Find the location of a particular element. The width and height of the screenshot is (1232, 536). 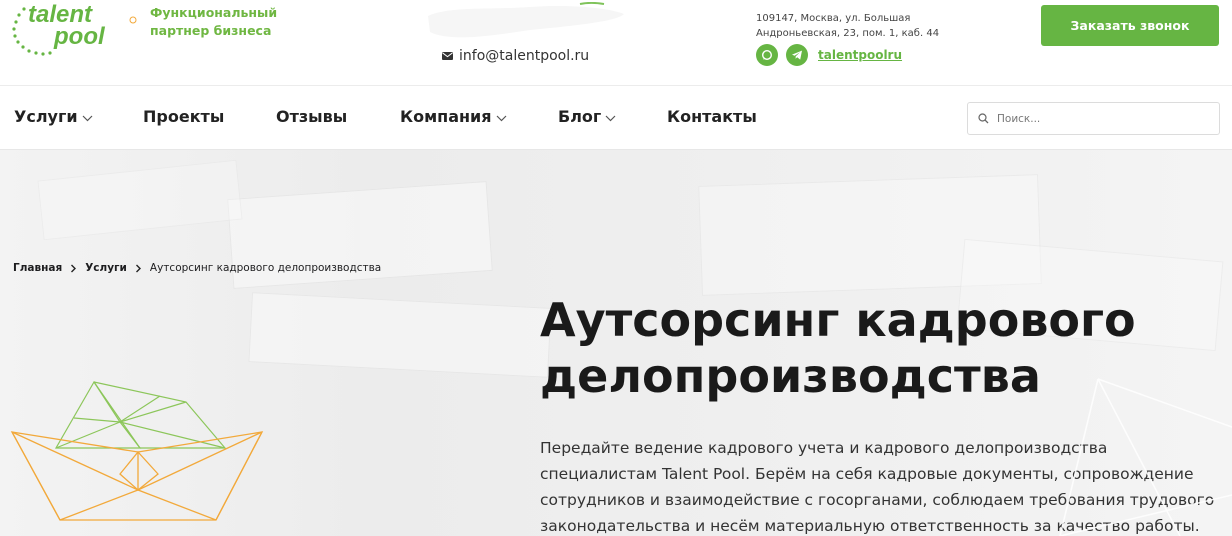

whatsapp-button is located at coordinates (767, 55).